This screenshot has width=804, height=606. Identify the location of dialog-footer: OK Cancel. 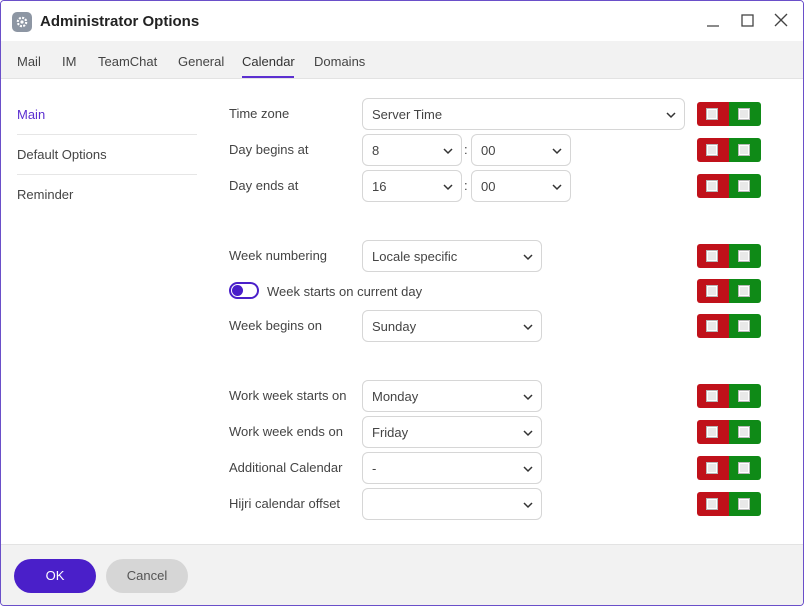
(402, 574).